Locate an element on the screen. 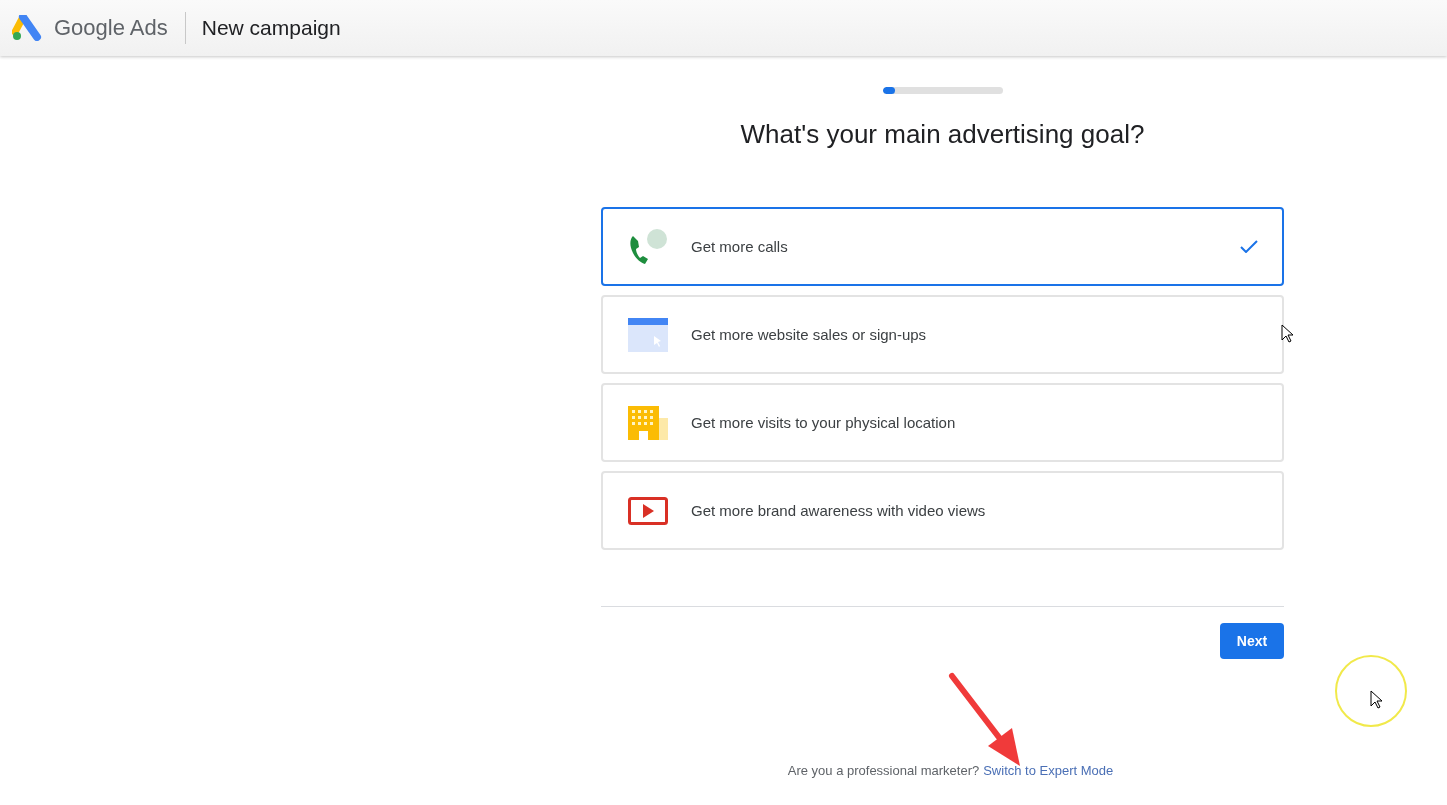 The height and width of the screenshot is (805, 1447). page-title: New campaign is located at coordinates (271, 28).